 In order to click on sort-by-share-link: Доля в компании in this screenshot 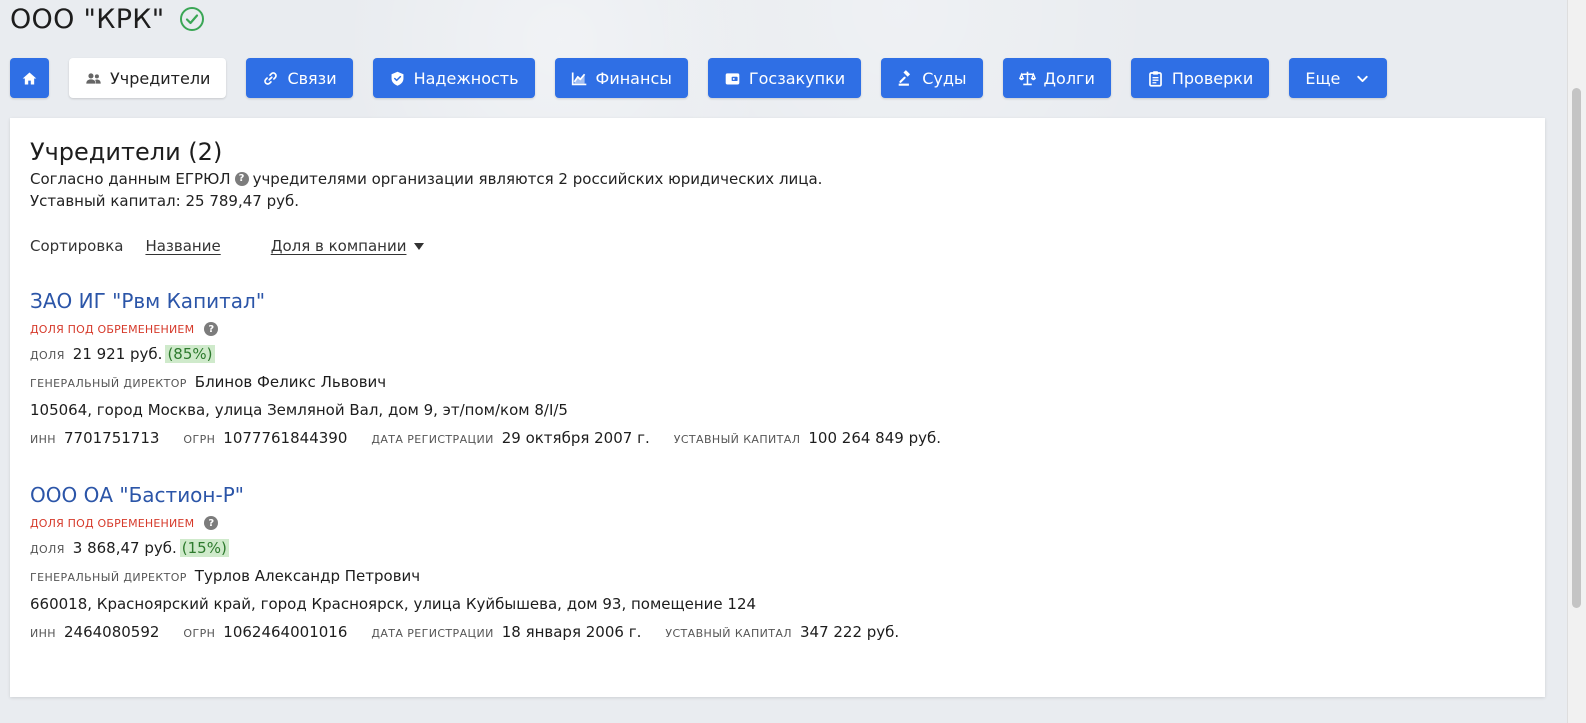, I will do `click(348, 246)`.